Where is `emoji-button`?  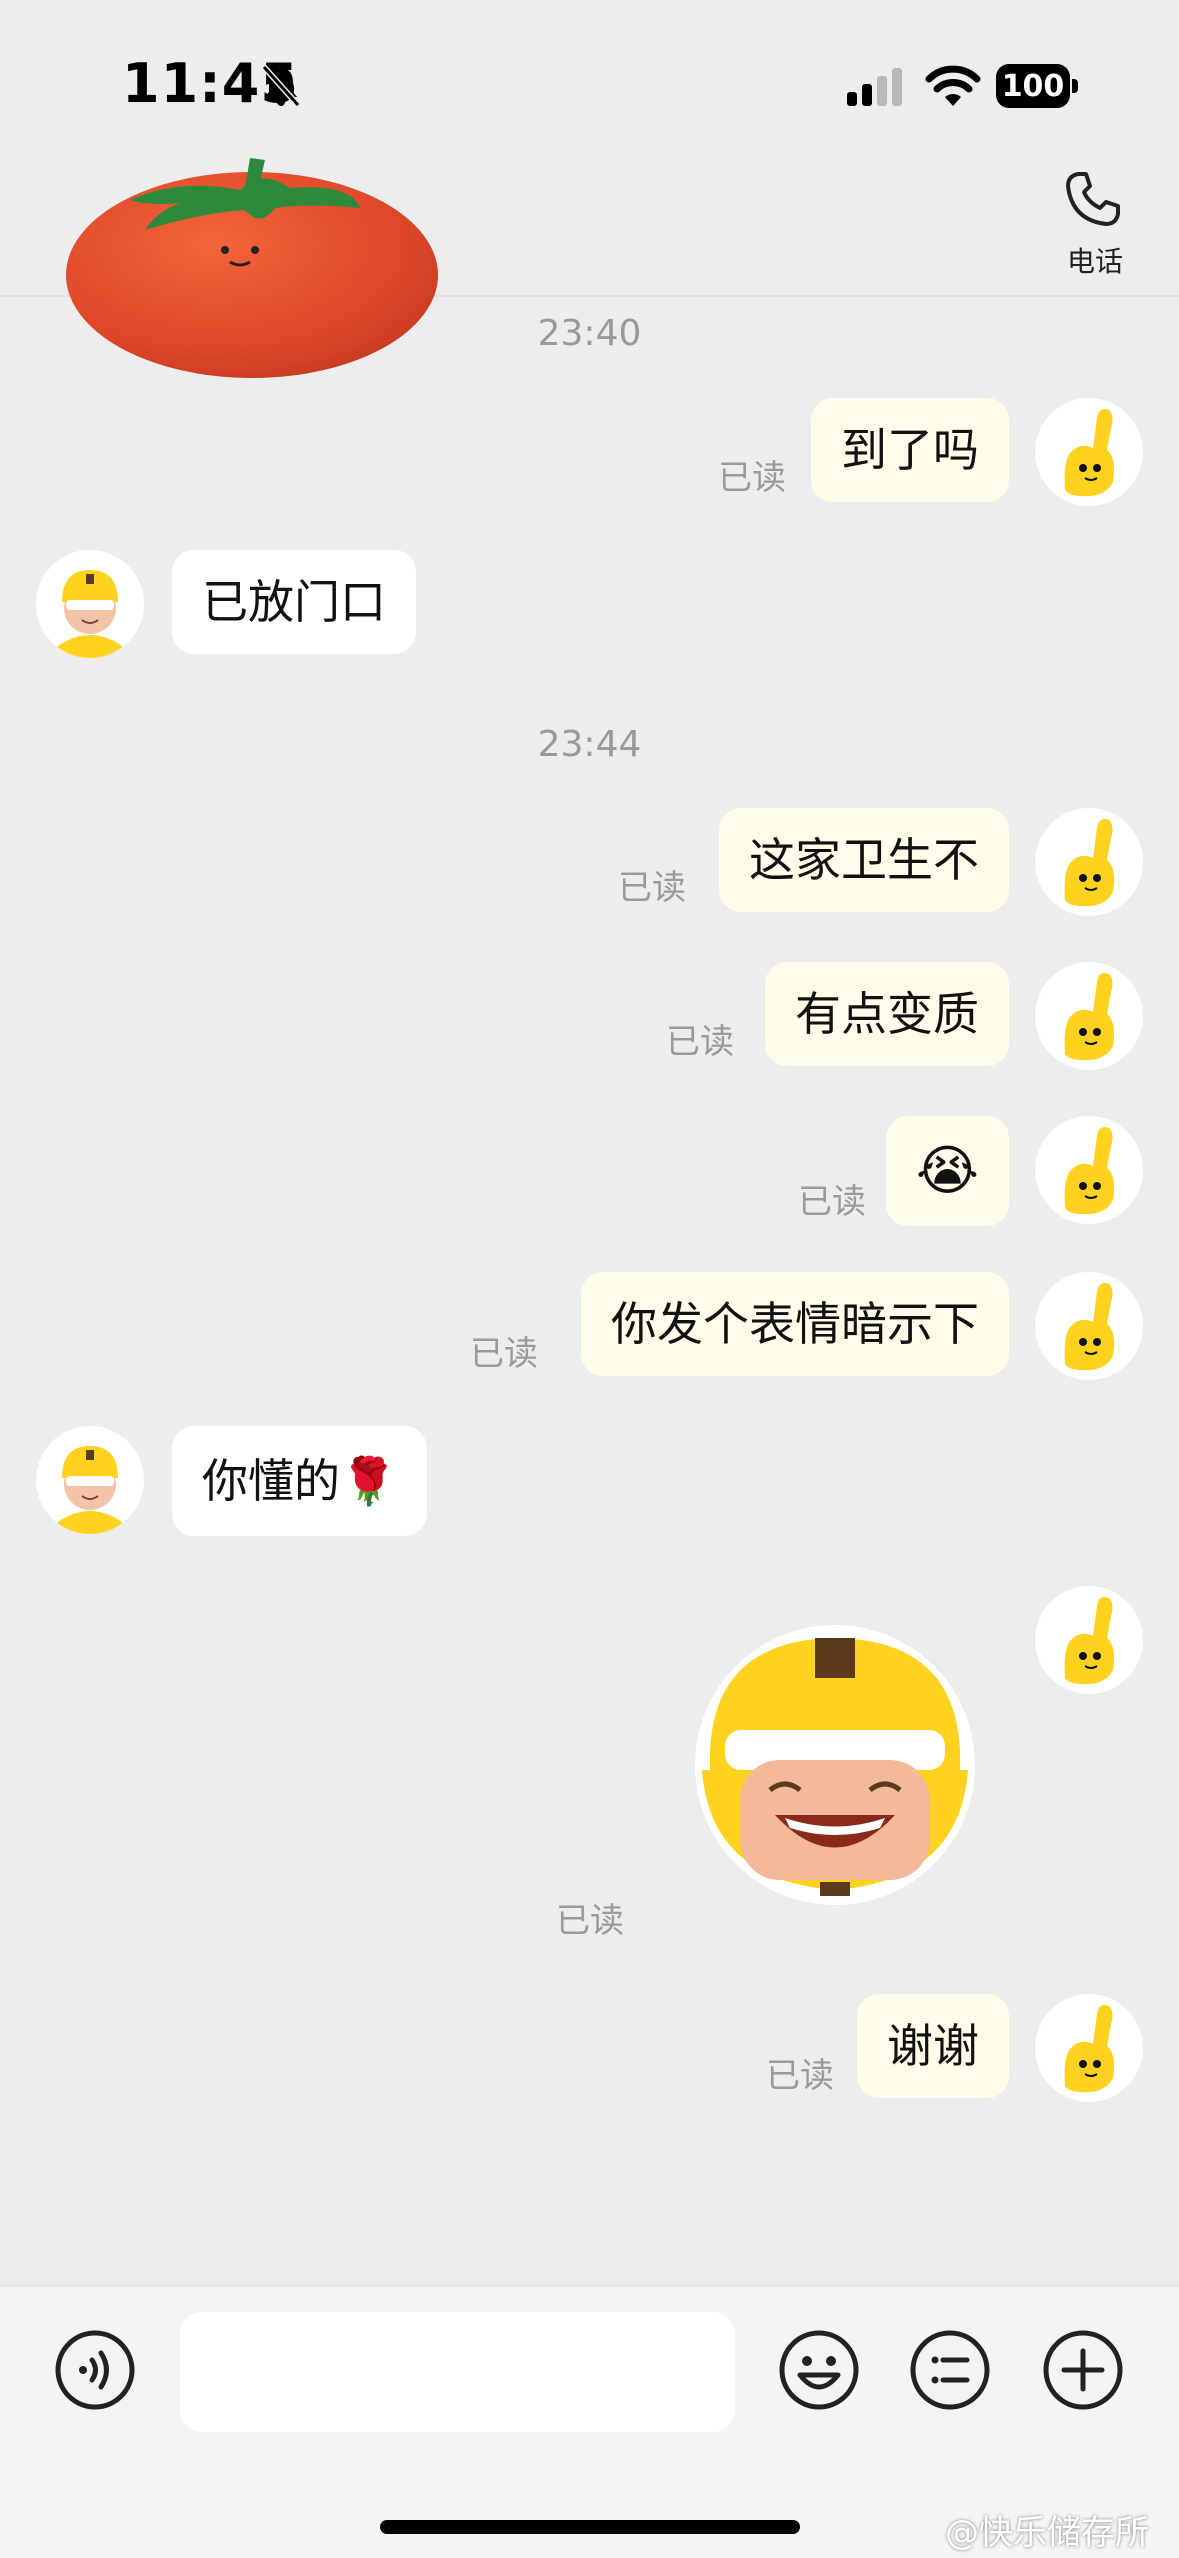 emoji-button is located at coordinates (819, 2370).